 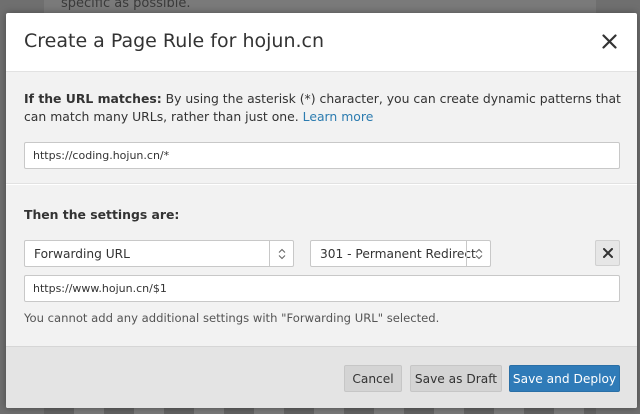 What do you see at coordinates (564, 378) in the screenshot?
I see `save-and-deploy-button: Save and Deploy` at bounding box center [564, 378].